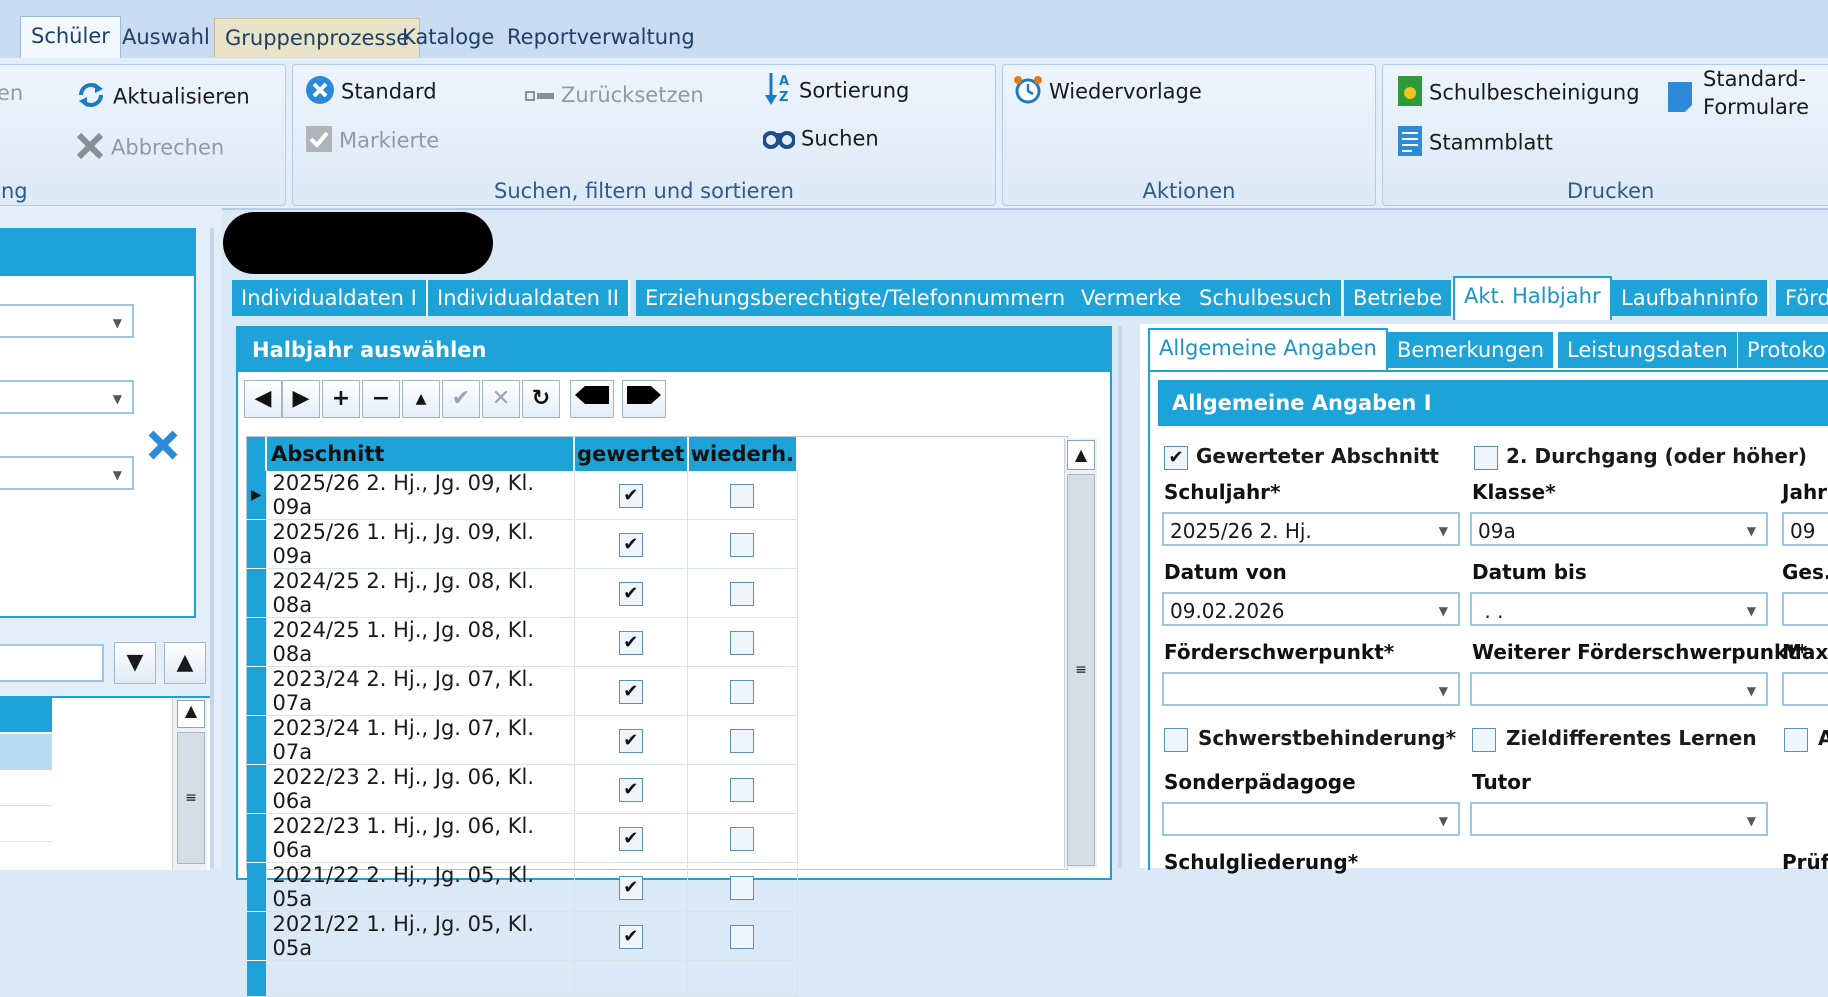  What do you see at coordinates (162, 97) in the screenshot?
I see `refresh-button: Aktualisieren` at bounding box center [162, 97].